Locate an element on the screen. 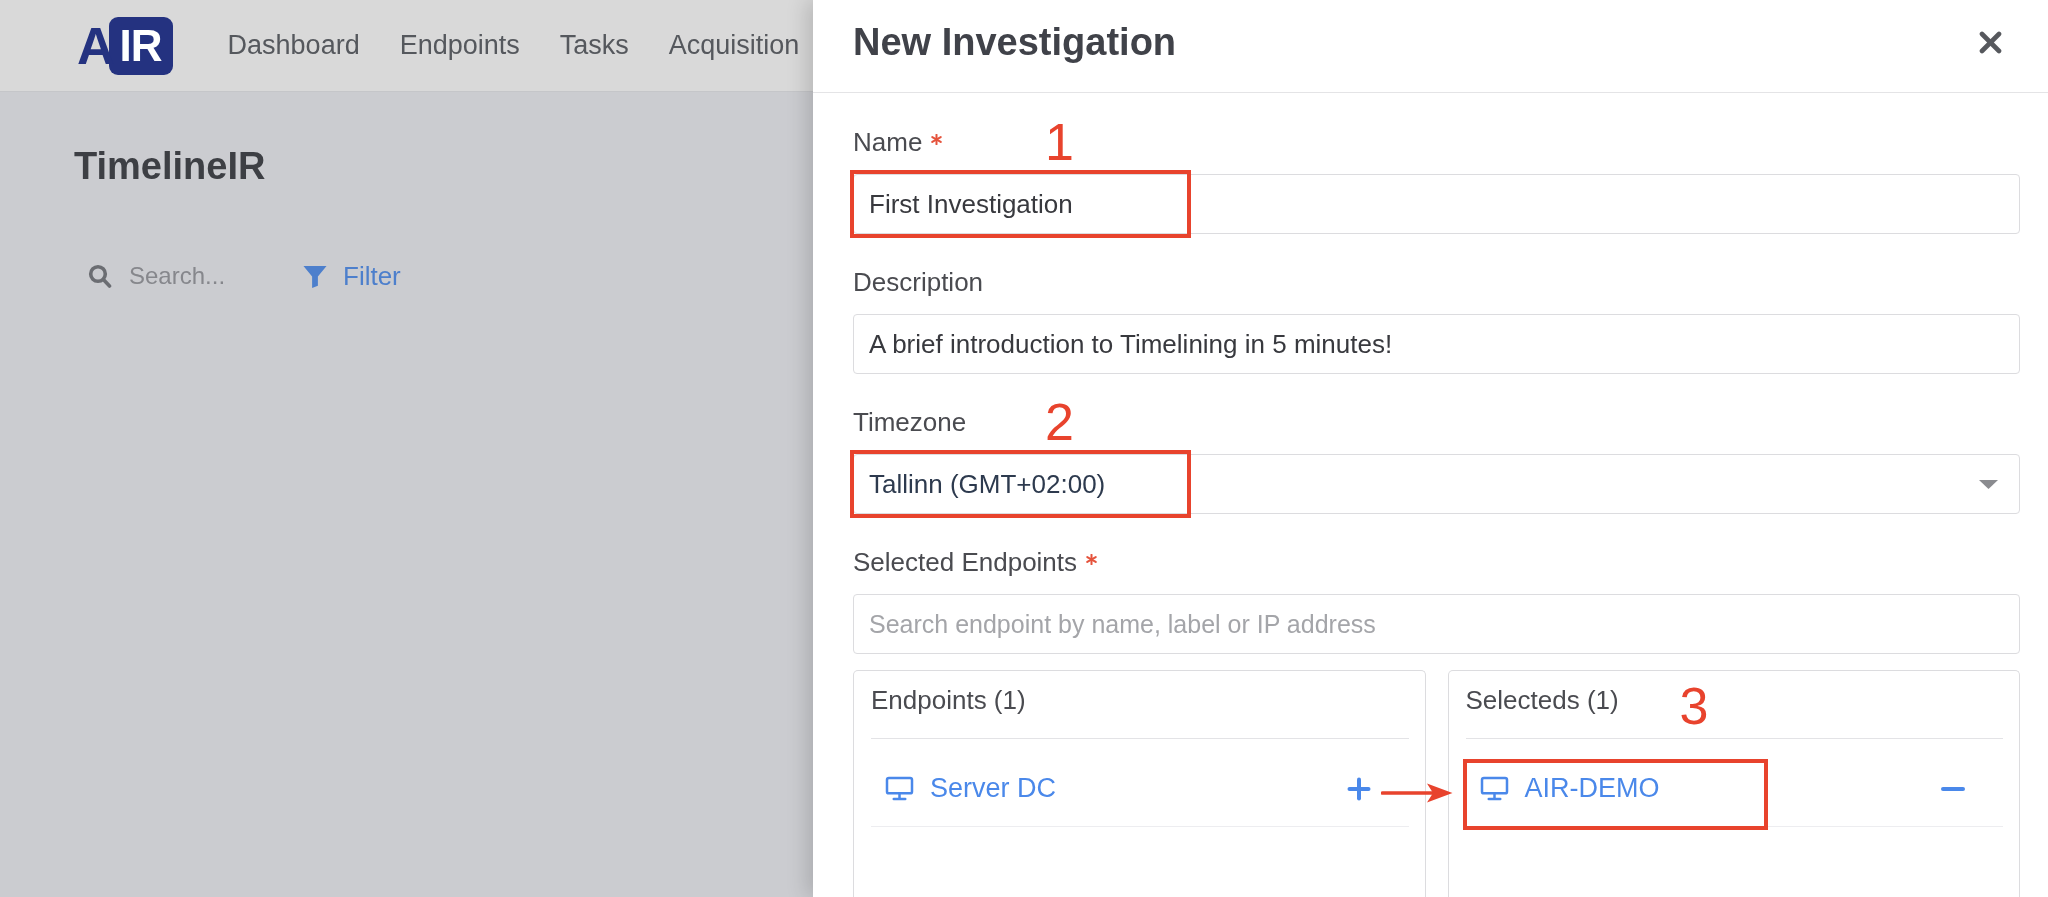 This screenshot has width=2048, height=897. endpoint-name: AIR-DEMO is located at coordinates (1592, 788).